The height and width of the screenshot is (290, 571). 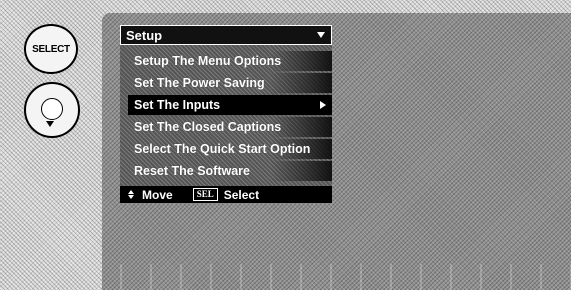 What do you see at coordinates (241, 194) in the screenshot?
I see `select-hint-label: Select` at bounding box center [241, 194].